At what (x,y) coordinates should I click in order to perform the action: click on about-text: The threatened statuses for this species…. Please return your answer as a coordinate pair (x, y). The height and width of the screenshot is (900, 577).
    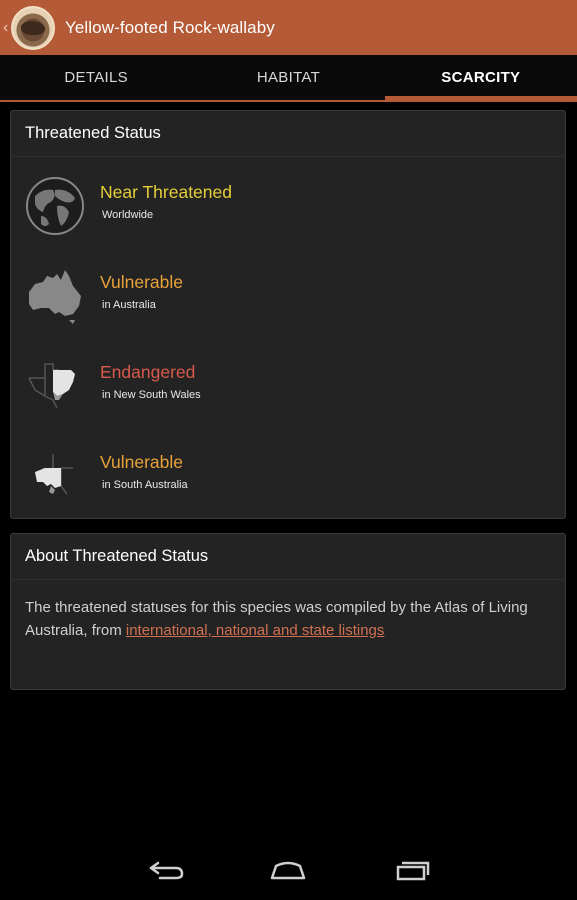
    Looking at the image, I should click on (288, 611).